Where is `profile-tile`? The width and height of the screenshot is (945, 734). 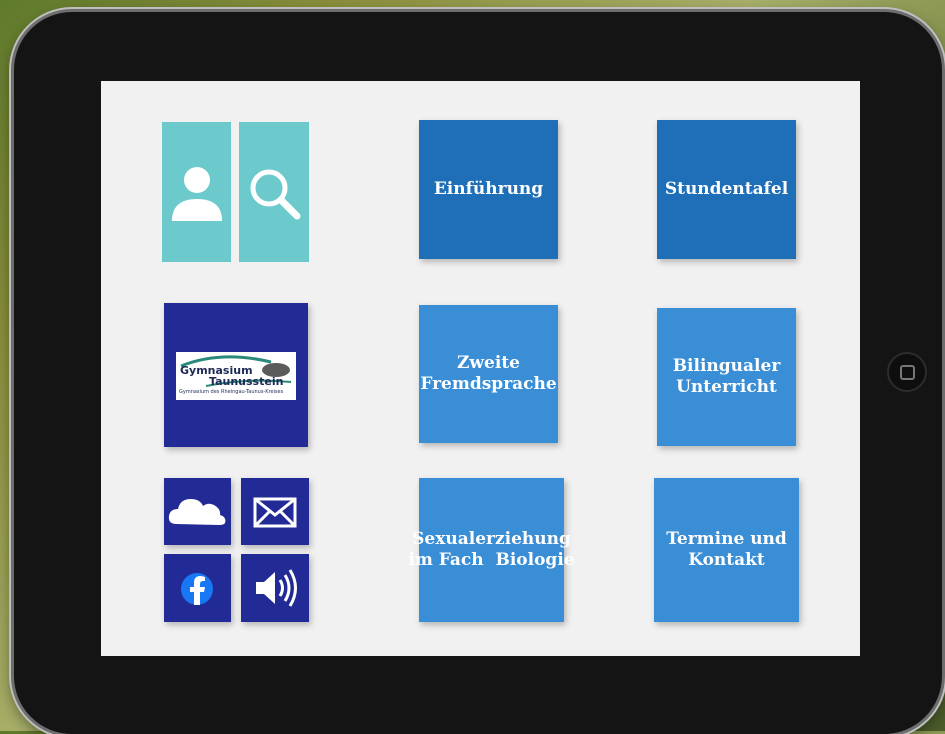 profile-tile is located at coordinates (196, 192).